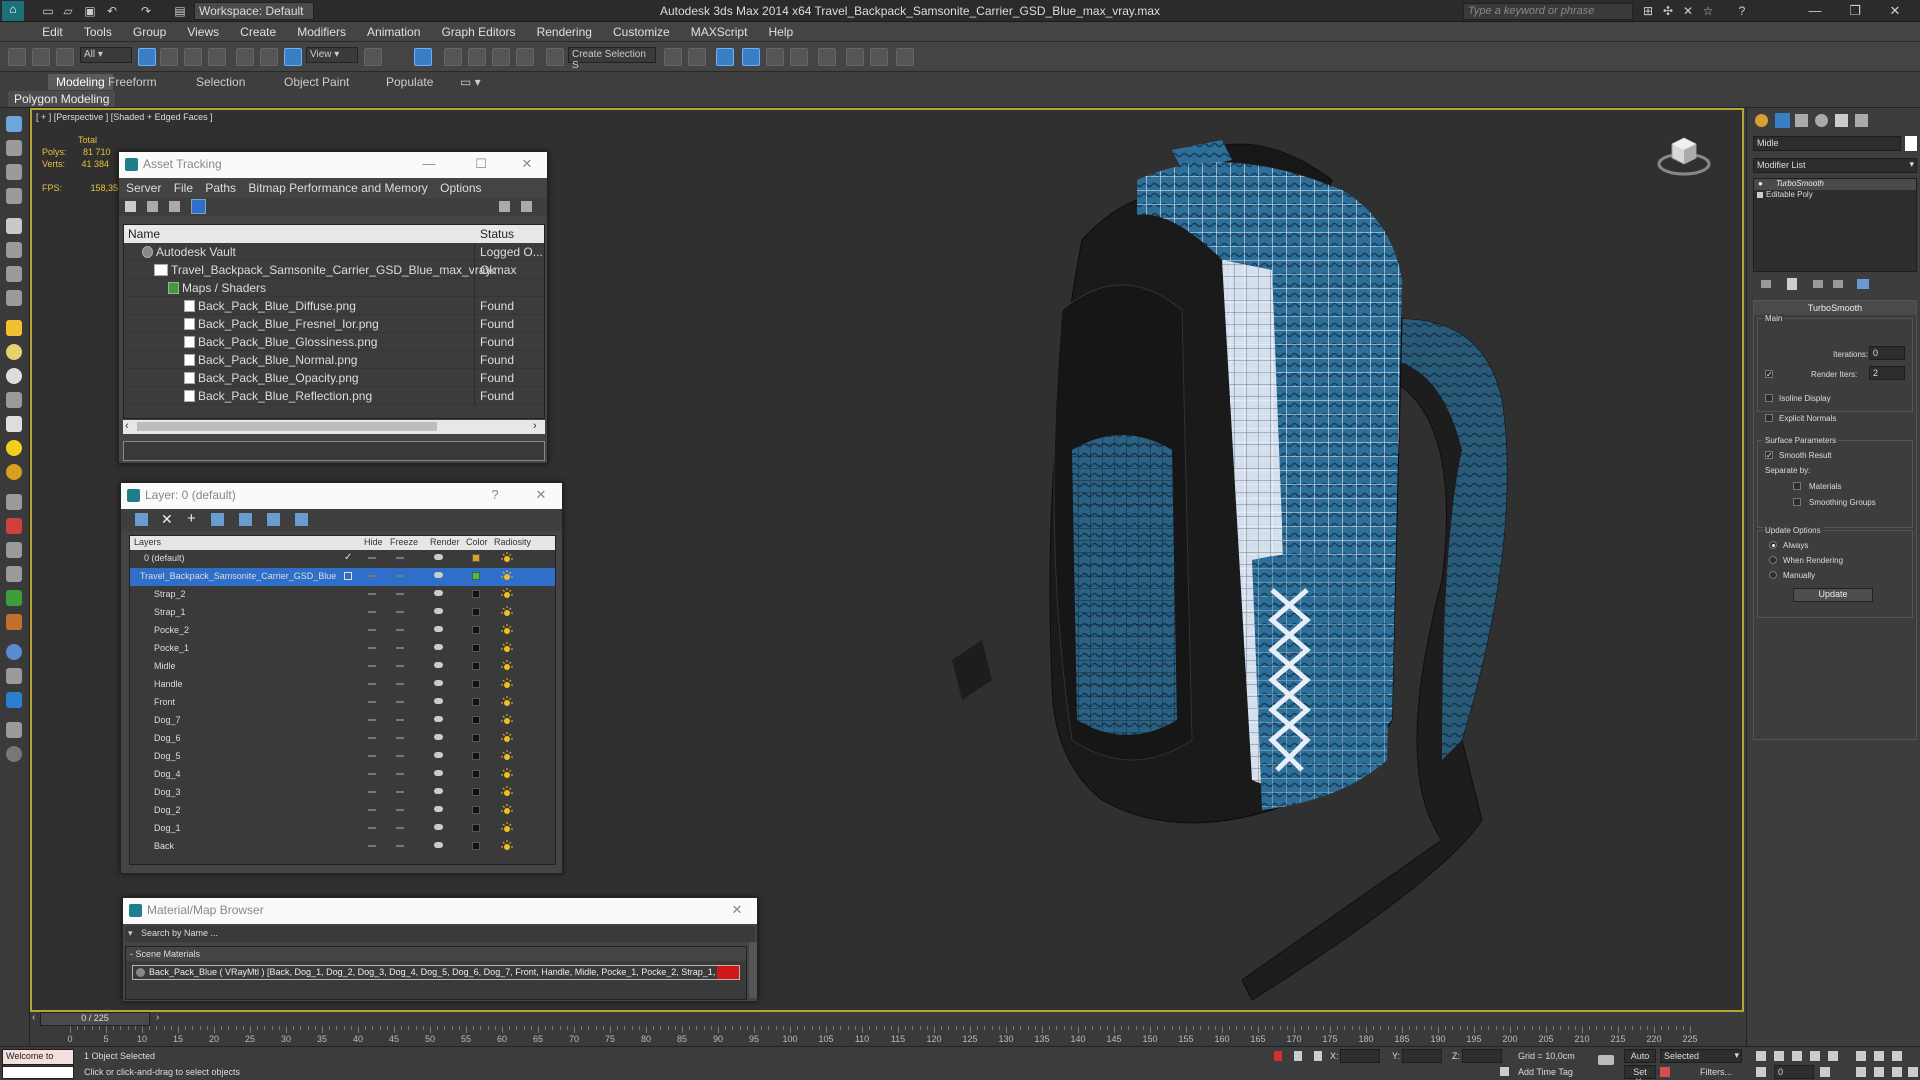  Describe the element at coordinates (14, 622) in the screenshot. I see `crowd-icon` at that location.